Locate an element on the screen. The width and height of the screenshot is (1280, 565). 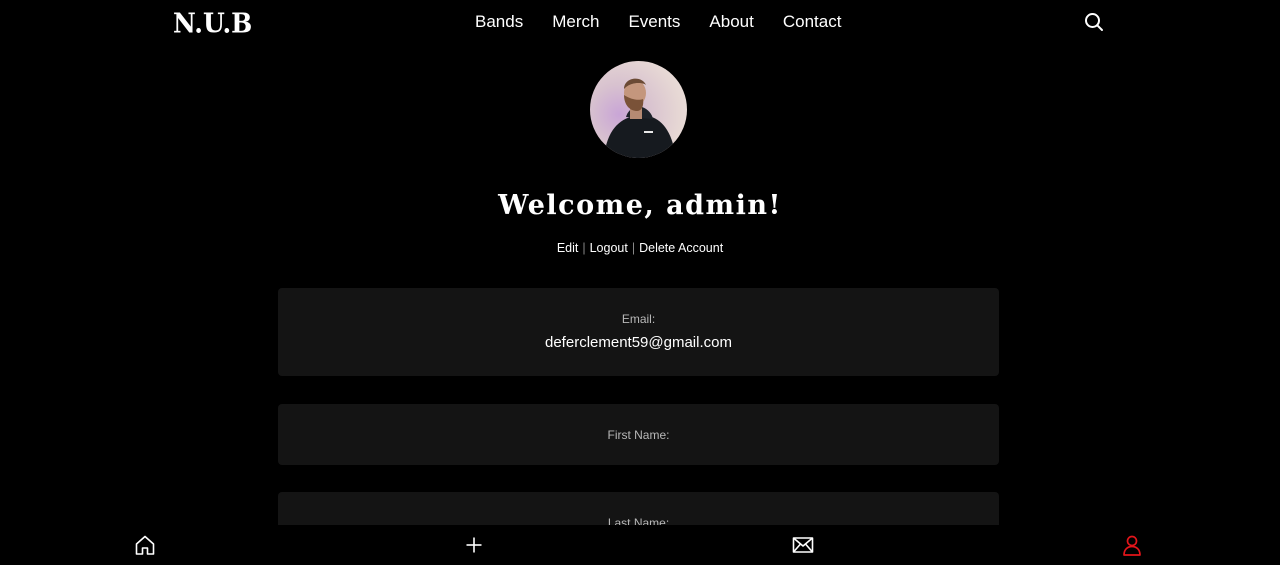
site-logo: N.U.B is located at coordinates (212, 23).